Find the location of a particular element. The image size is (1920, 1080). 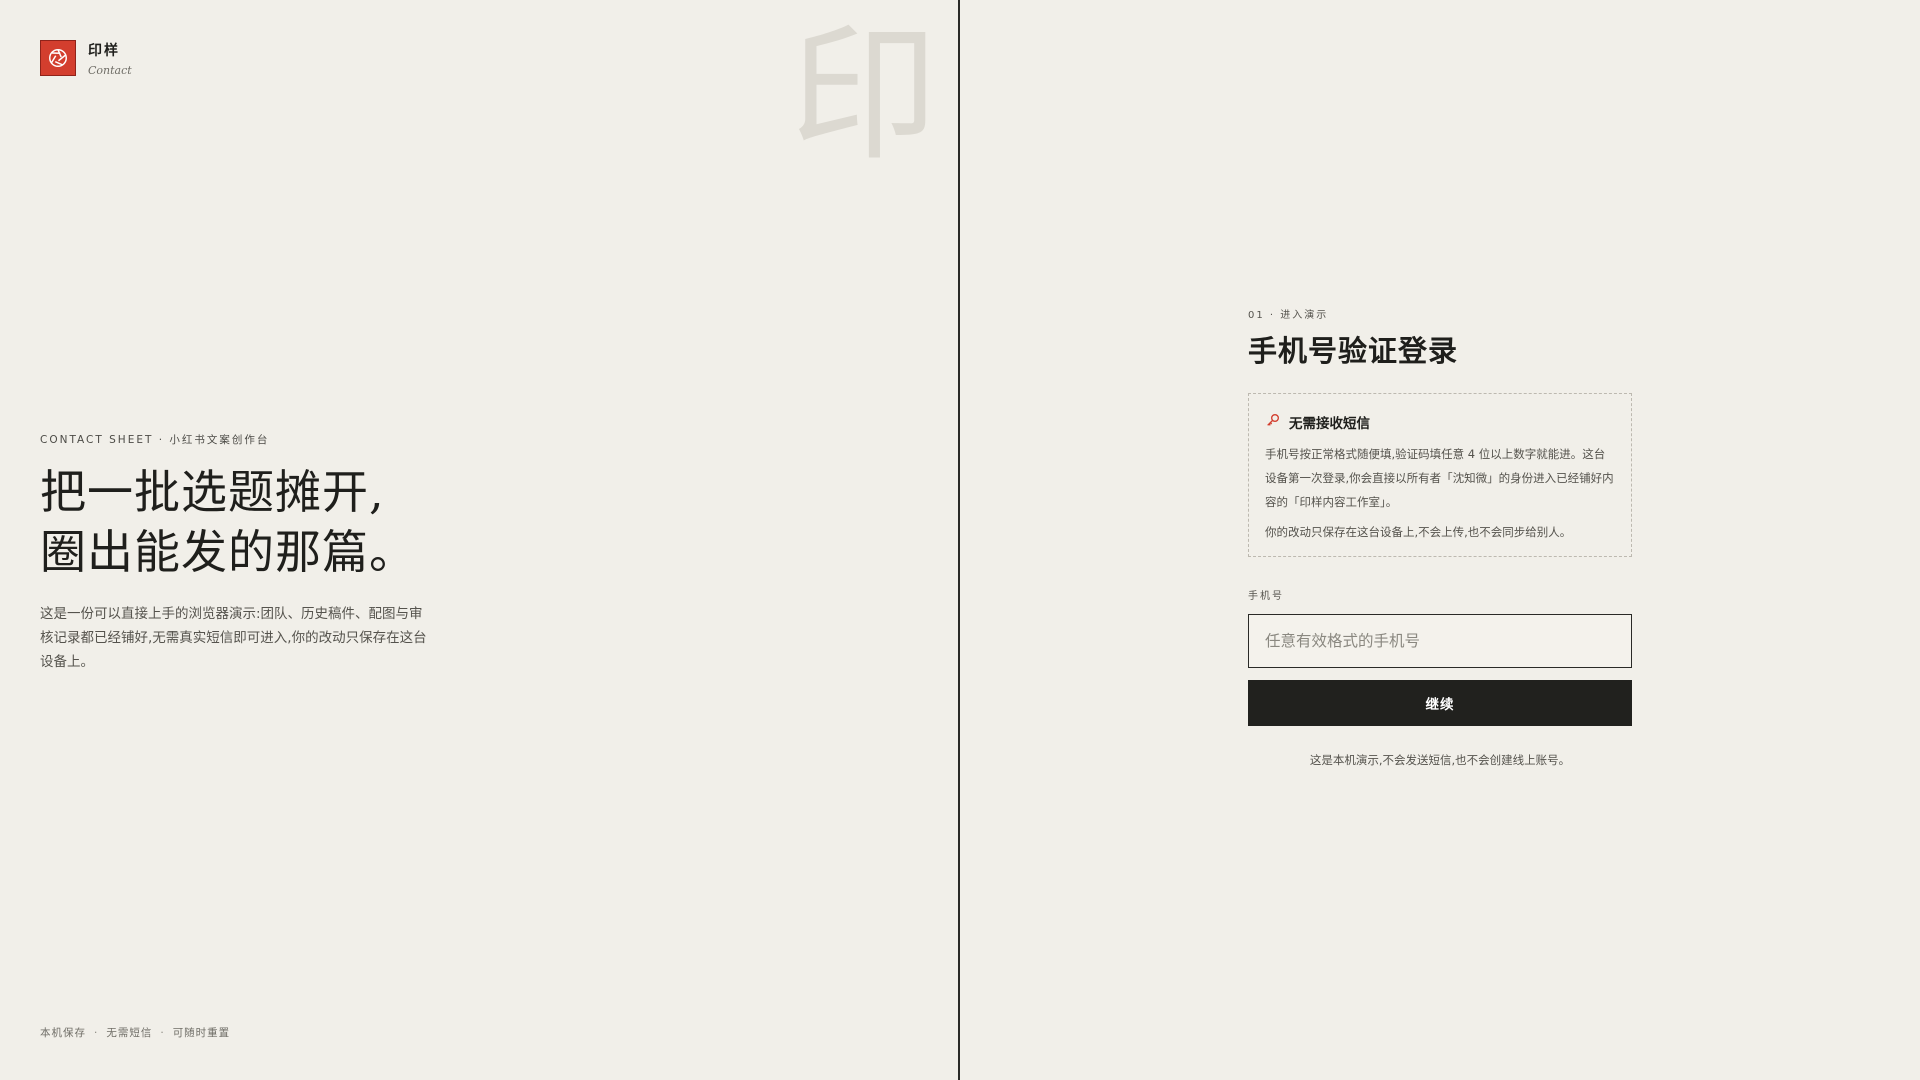

continue-button: 继续 is located at coordinates (1440, 703).